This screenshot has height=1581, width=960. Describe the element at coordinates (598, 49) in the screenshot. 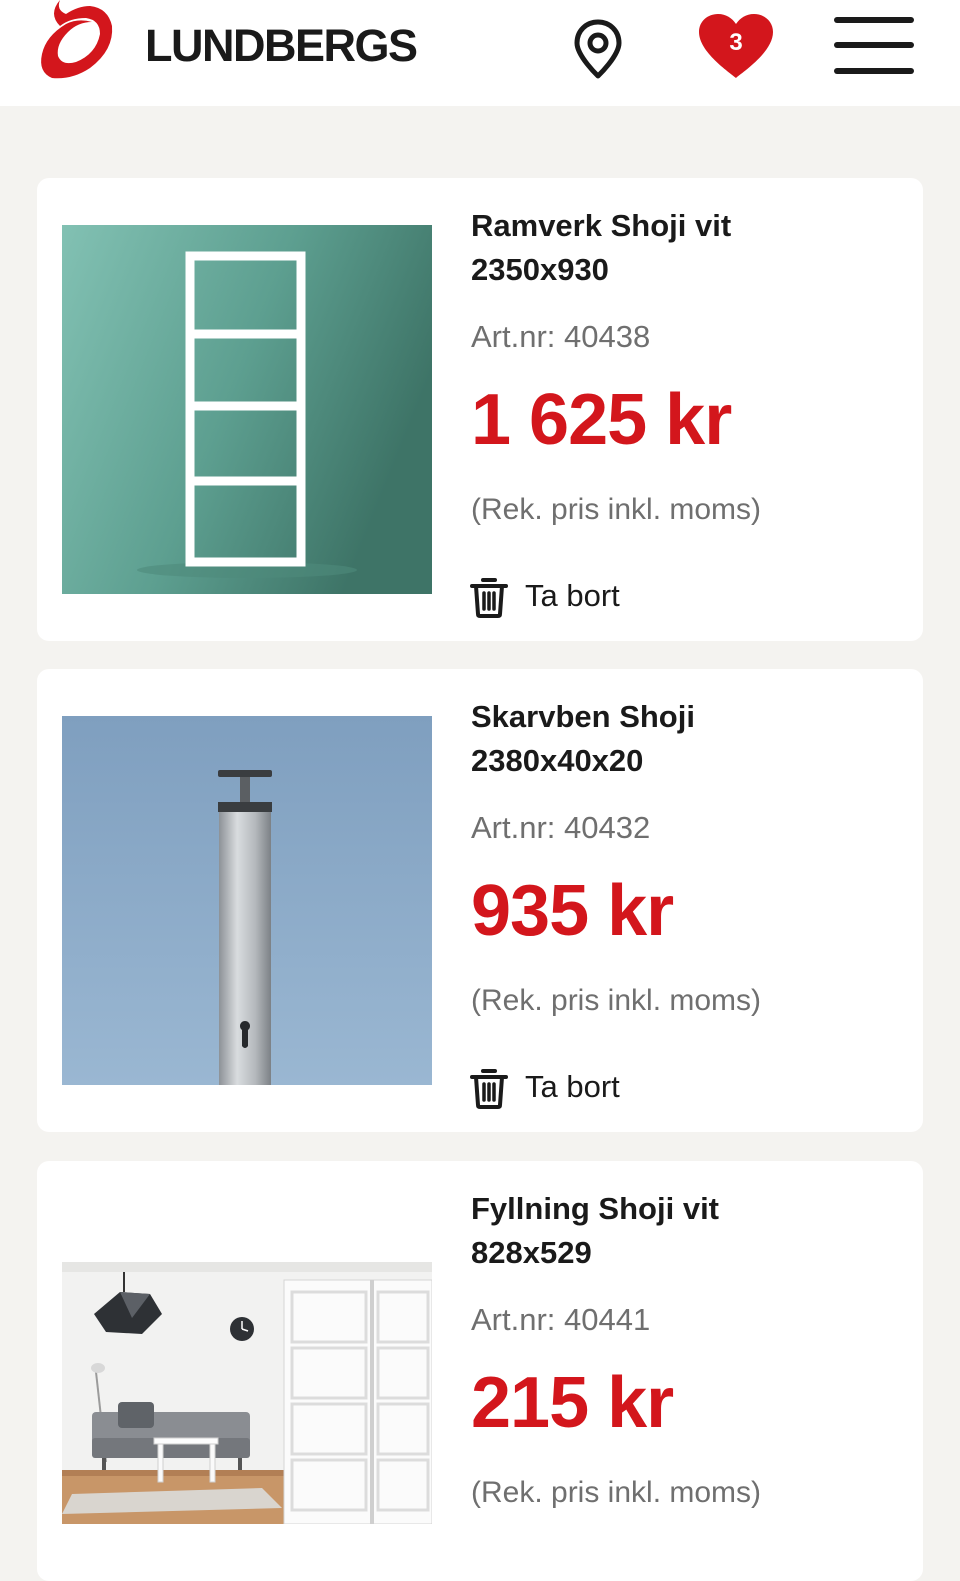

I see `location-pin-icon` at that location.